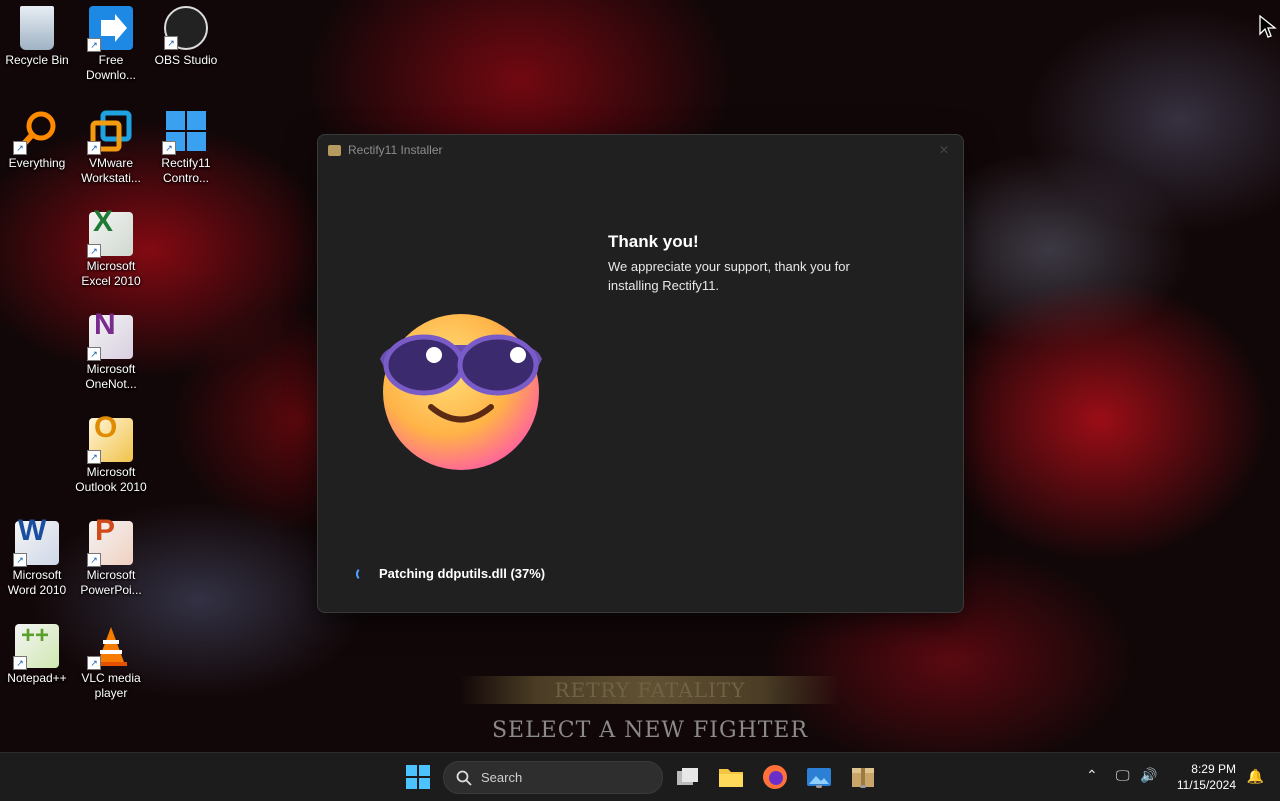 Image resolution: width=1280 pixels, height=801 pixels. Describe the element at coordinates (36, 541) in the screenshot. I see `word-icon: W ↗` at that location.